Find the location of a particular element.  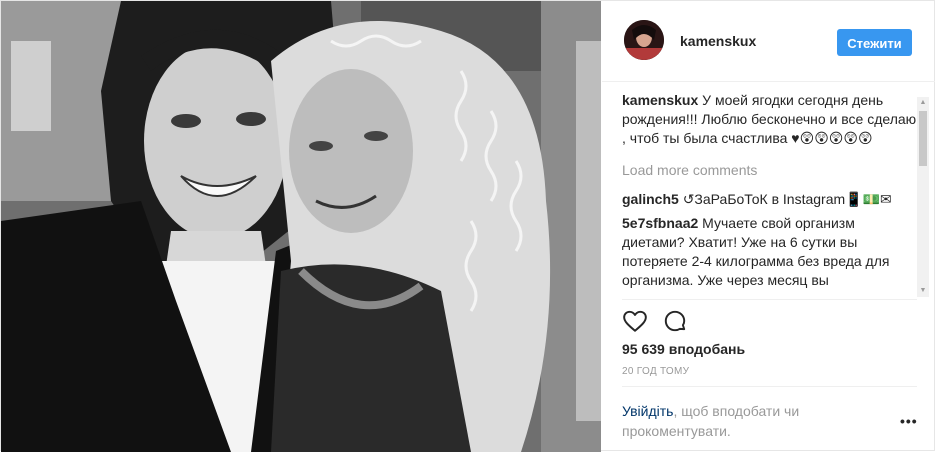

scroll-down-arrow-icon: ▼ is located at coordinates (923, 291).